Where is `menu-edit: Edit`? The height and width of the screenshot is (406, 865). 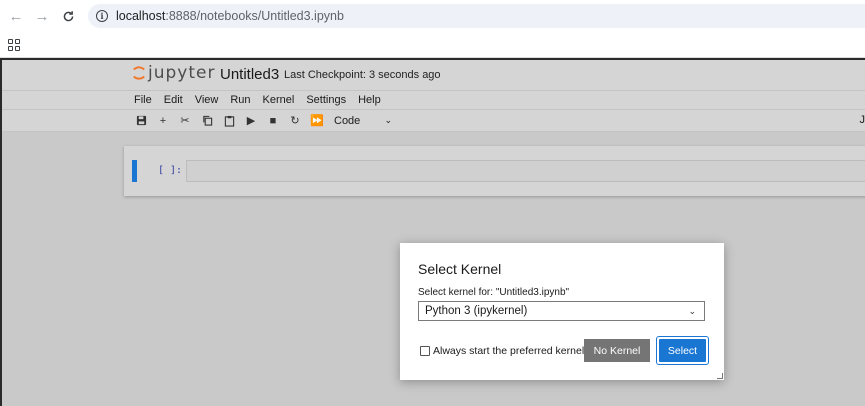
menu-edit: Edit is located at coordinates (173, 100).